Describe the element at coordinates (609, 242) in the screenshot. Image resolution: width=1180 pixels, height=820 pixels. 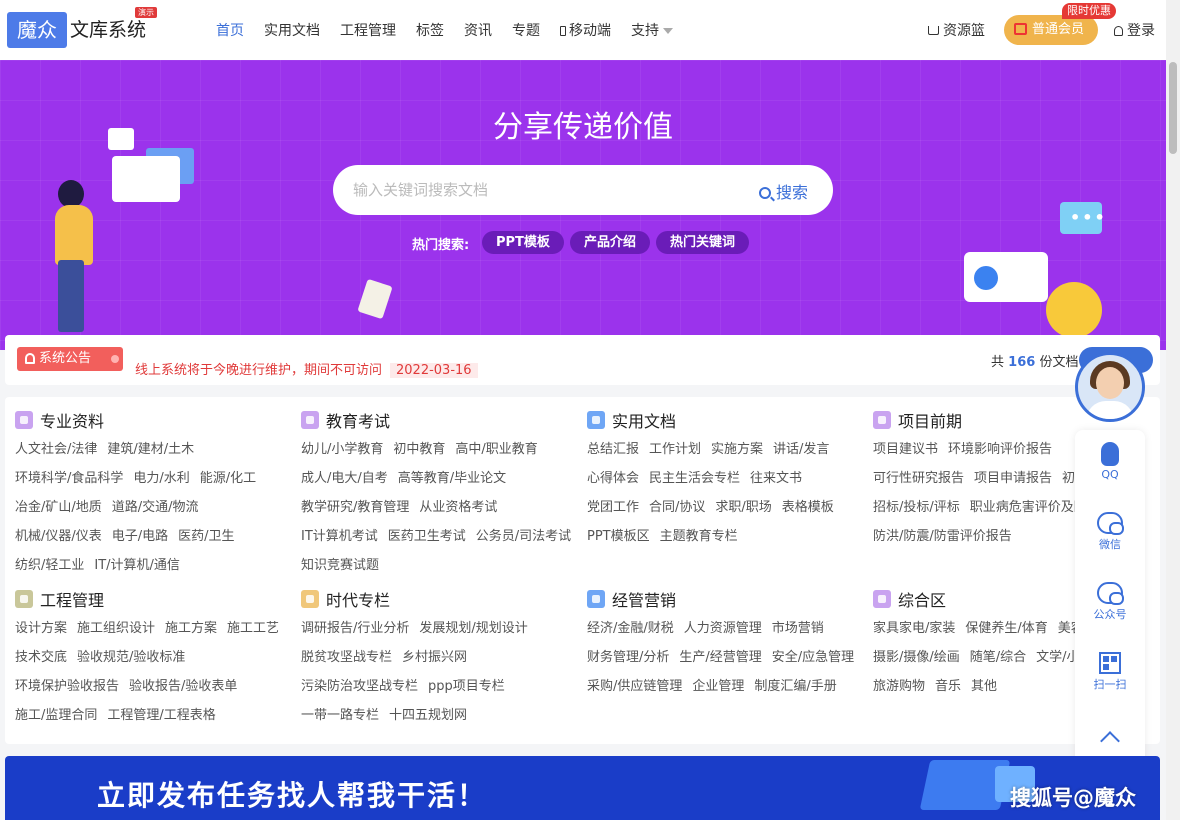
I see `hot-tag: 产品介绍` at that location.